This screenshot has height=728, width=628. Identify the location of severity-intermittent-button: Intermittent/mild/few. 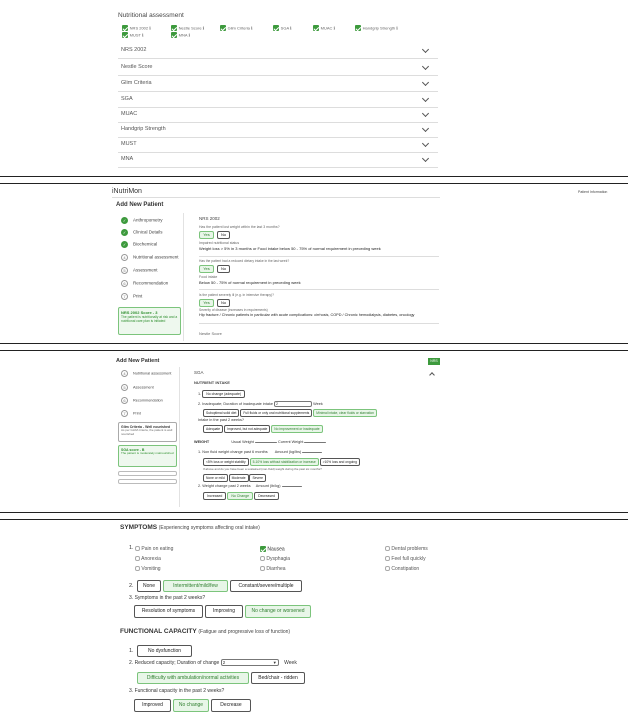
(195, 586).